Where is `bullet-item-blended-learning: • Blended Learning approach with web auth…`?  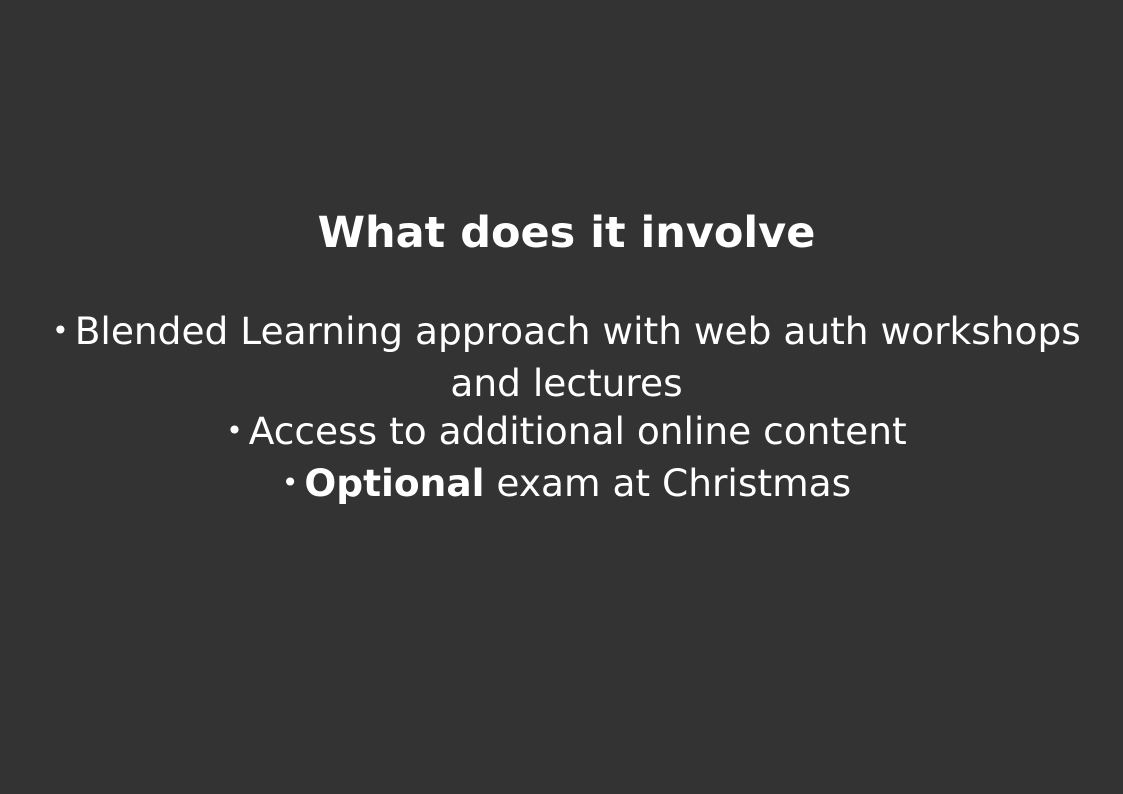
bullet-item-blended-learning: • Blended Learning approach with web auth… is located at coordinates (566, 357).